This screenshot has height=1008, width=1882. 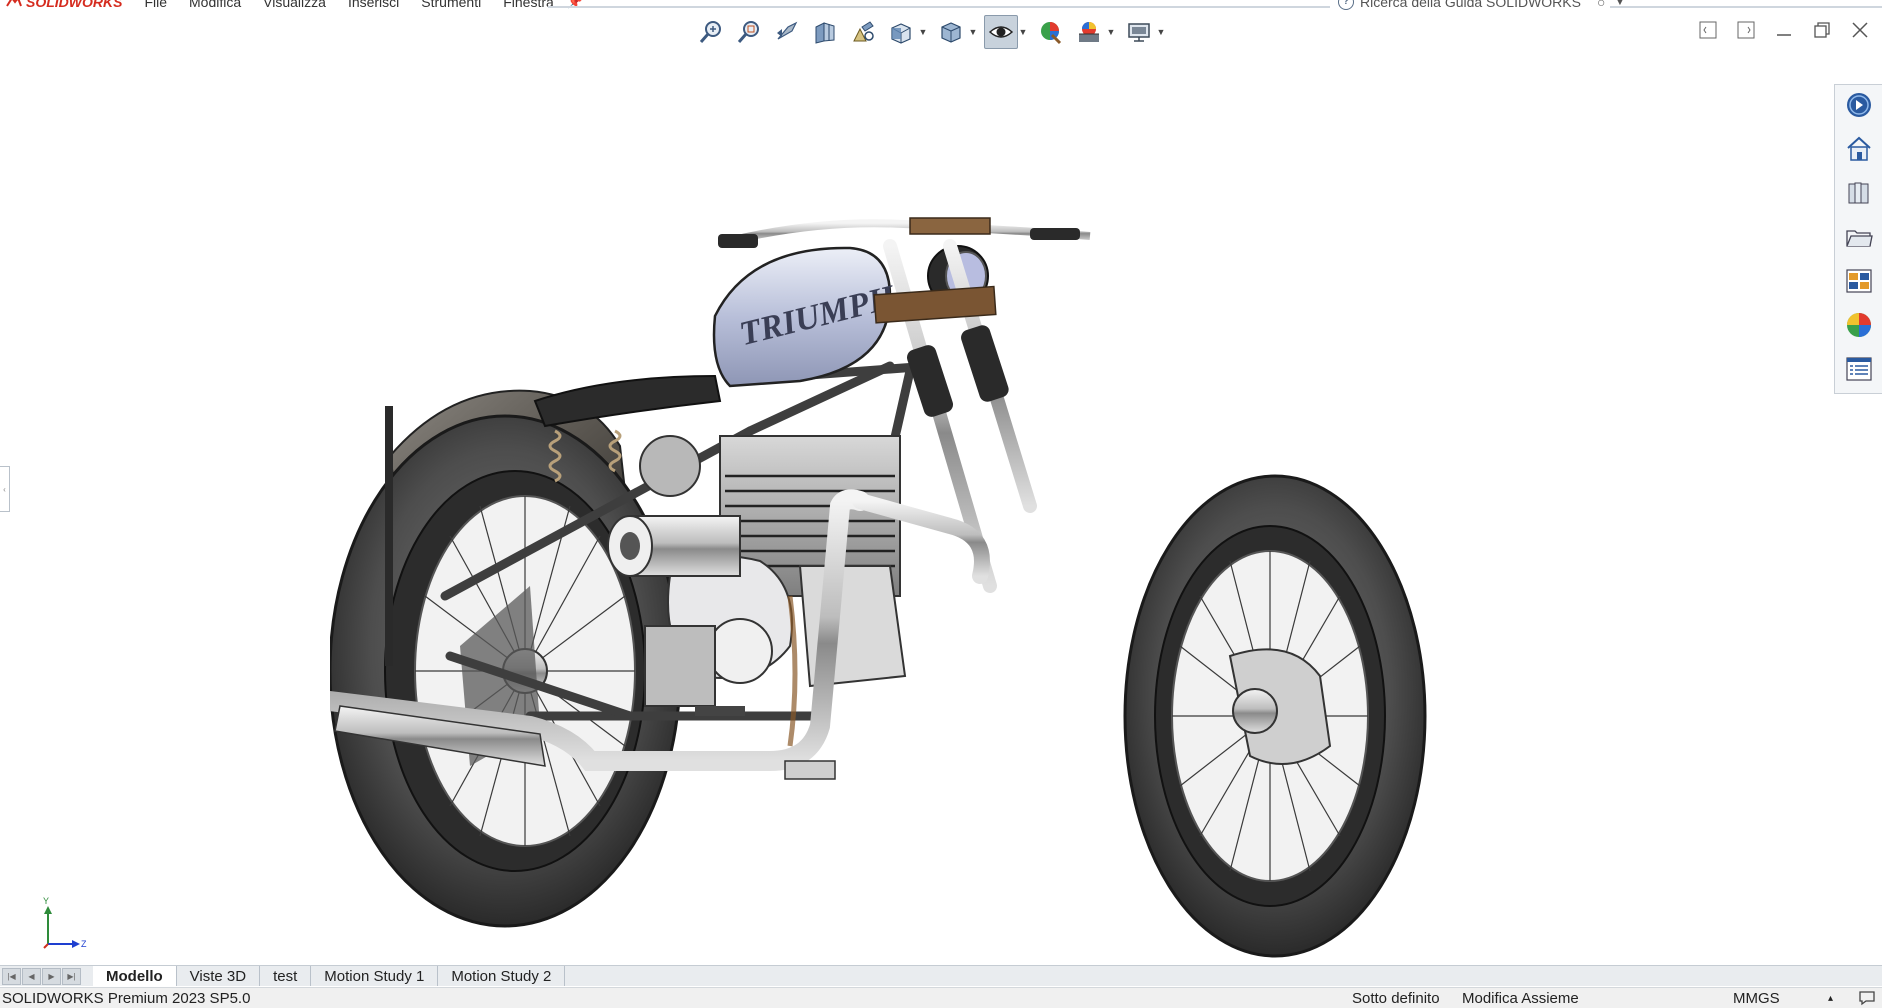 What do you see at coordinates (65, 922) in the screenshot?
I see `reference-triad: Y Z` at bounding box center [65, 922].